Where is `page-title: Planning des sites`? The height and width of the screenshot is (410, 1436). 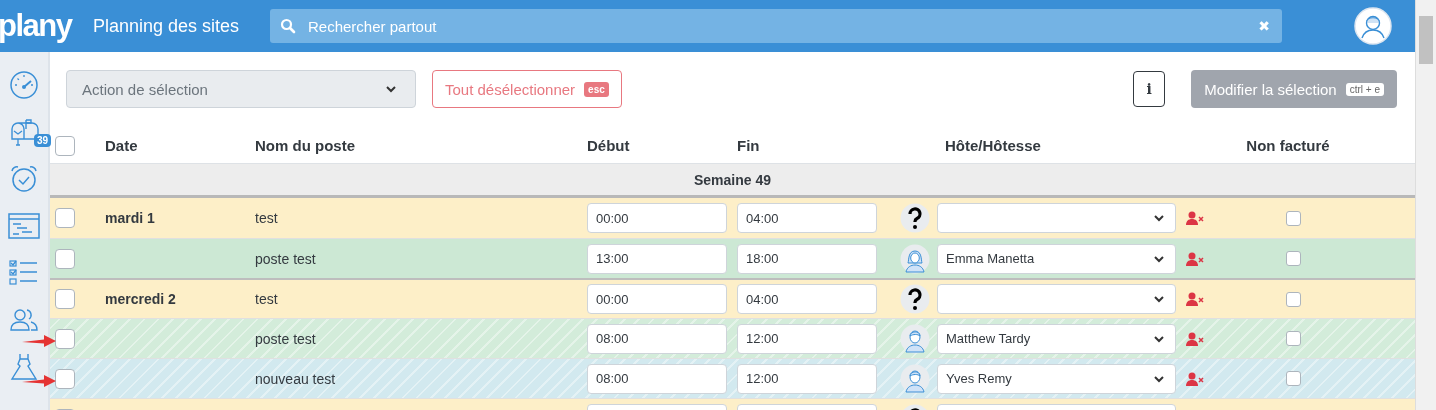
page-title: Planning des sites is located at coordinates (167, 26).